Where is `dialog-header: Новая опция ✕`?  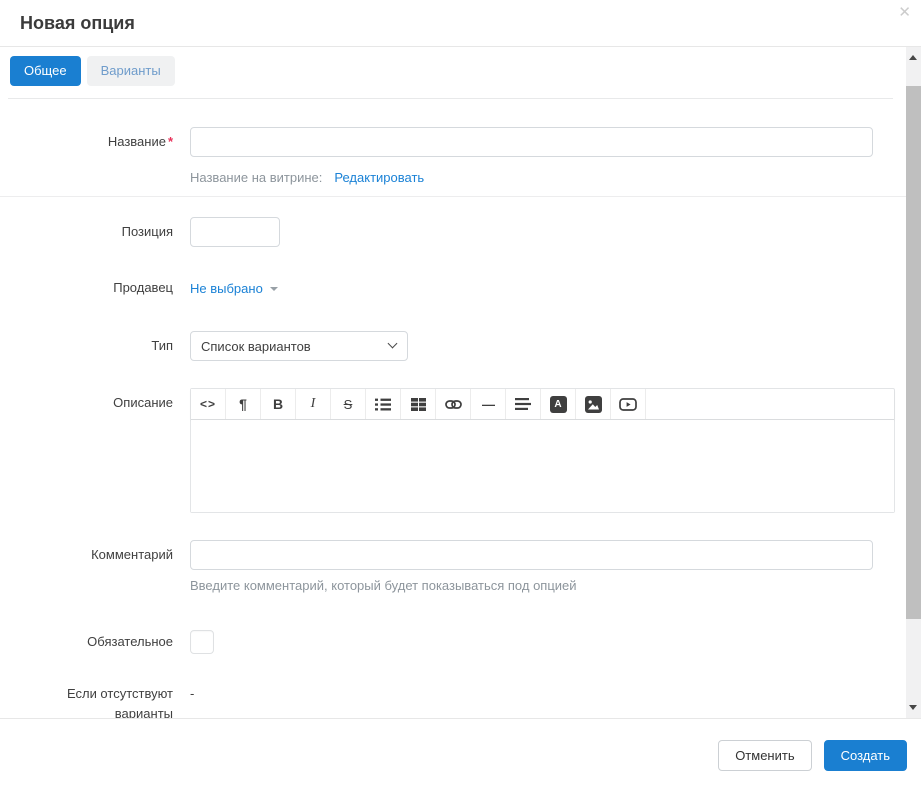 dialog-header: Новая опция ✕ is located at coordinates (460, 23).